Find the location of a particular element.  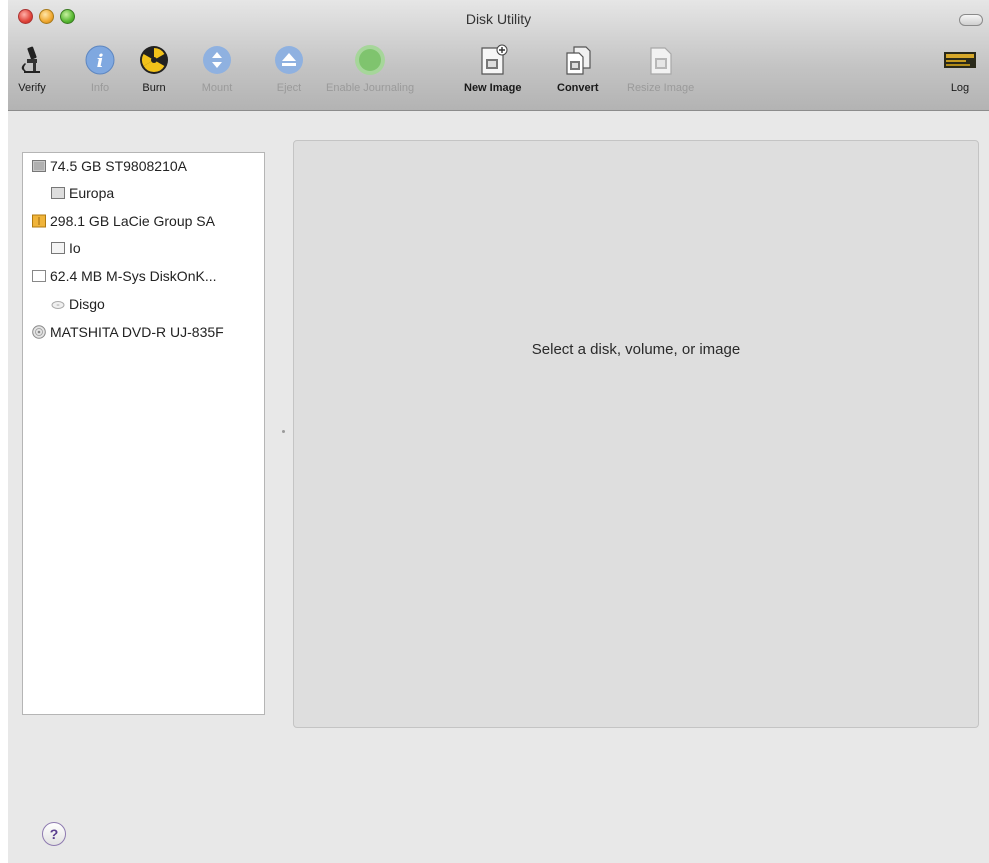

log-label: Log is located at coordinates (960, 88).